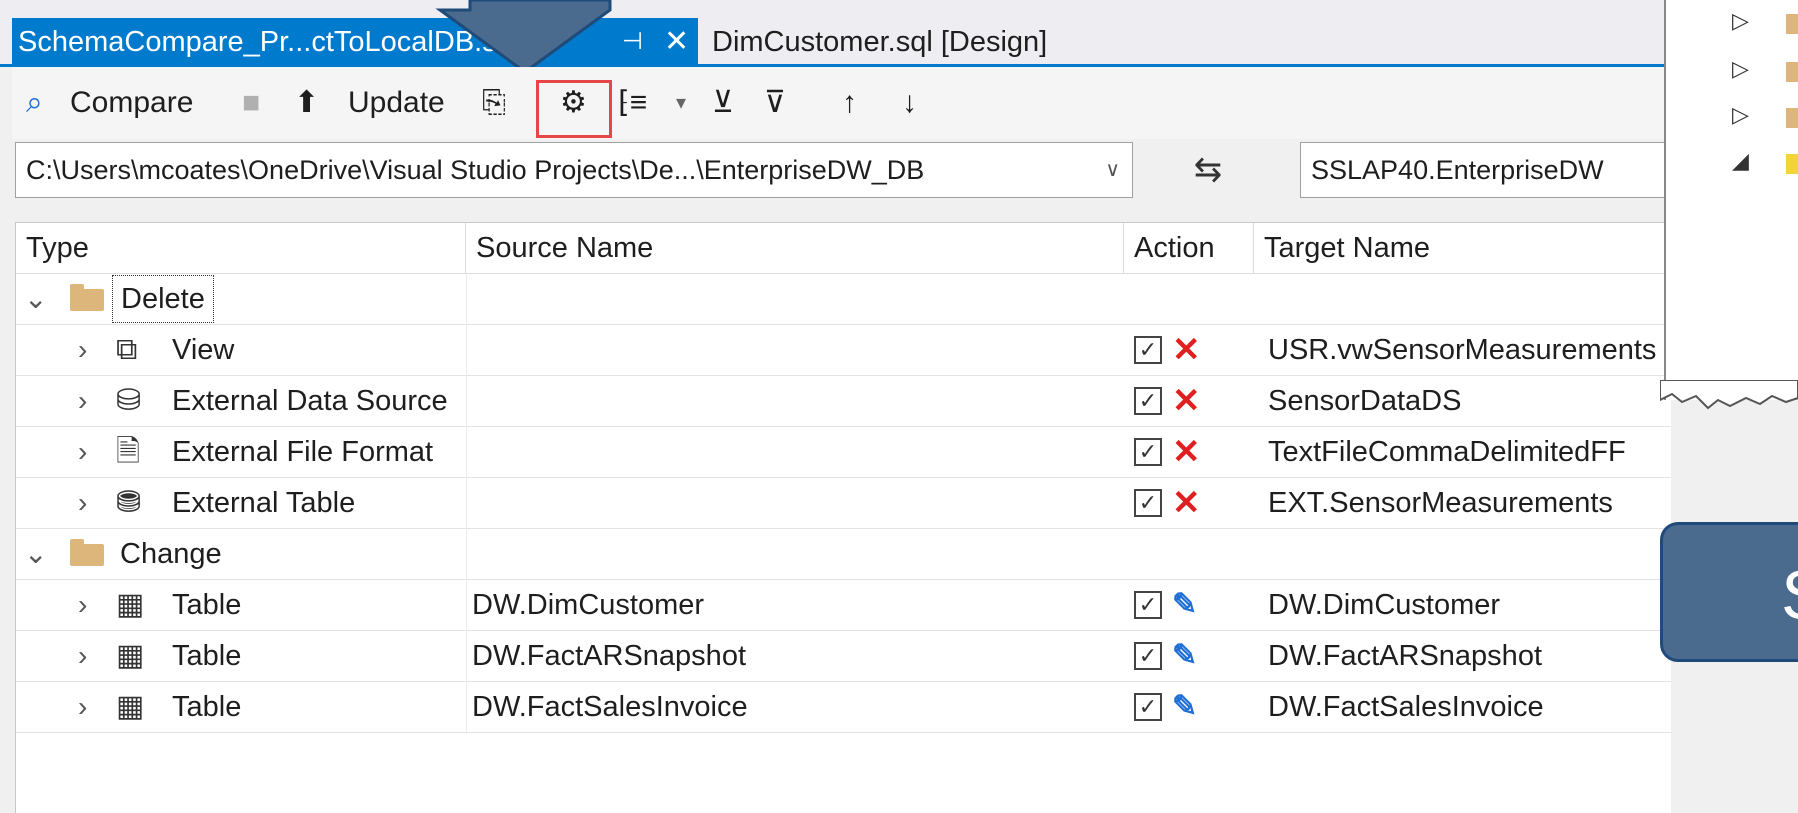  Describe the element at coordinates (396, 103) in the screenshot. I see `update-button: Update` at that location.